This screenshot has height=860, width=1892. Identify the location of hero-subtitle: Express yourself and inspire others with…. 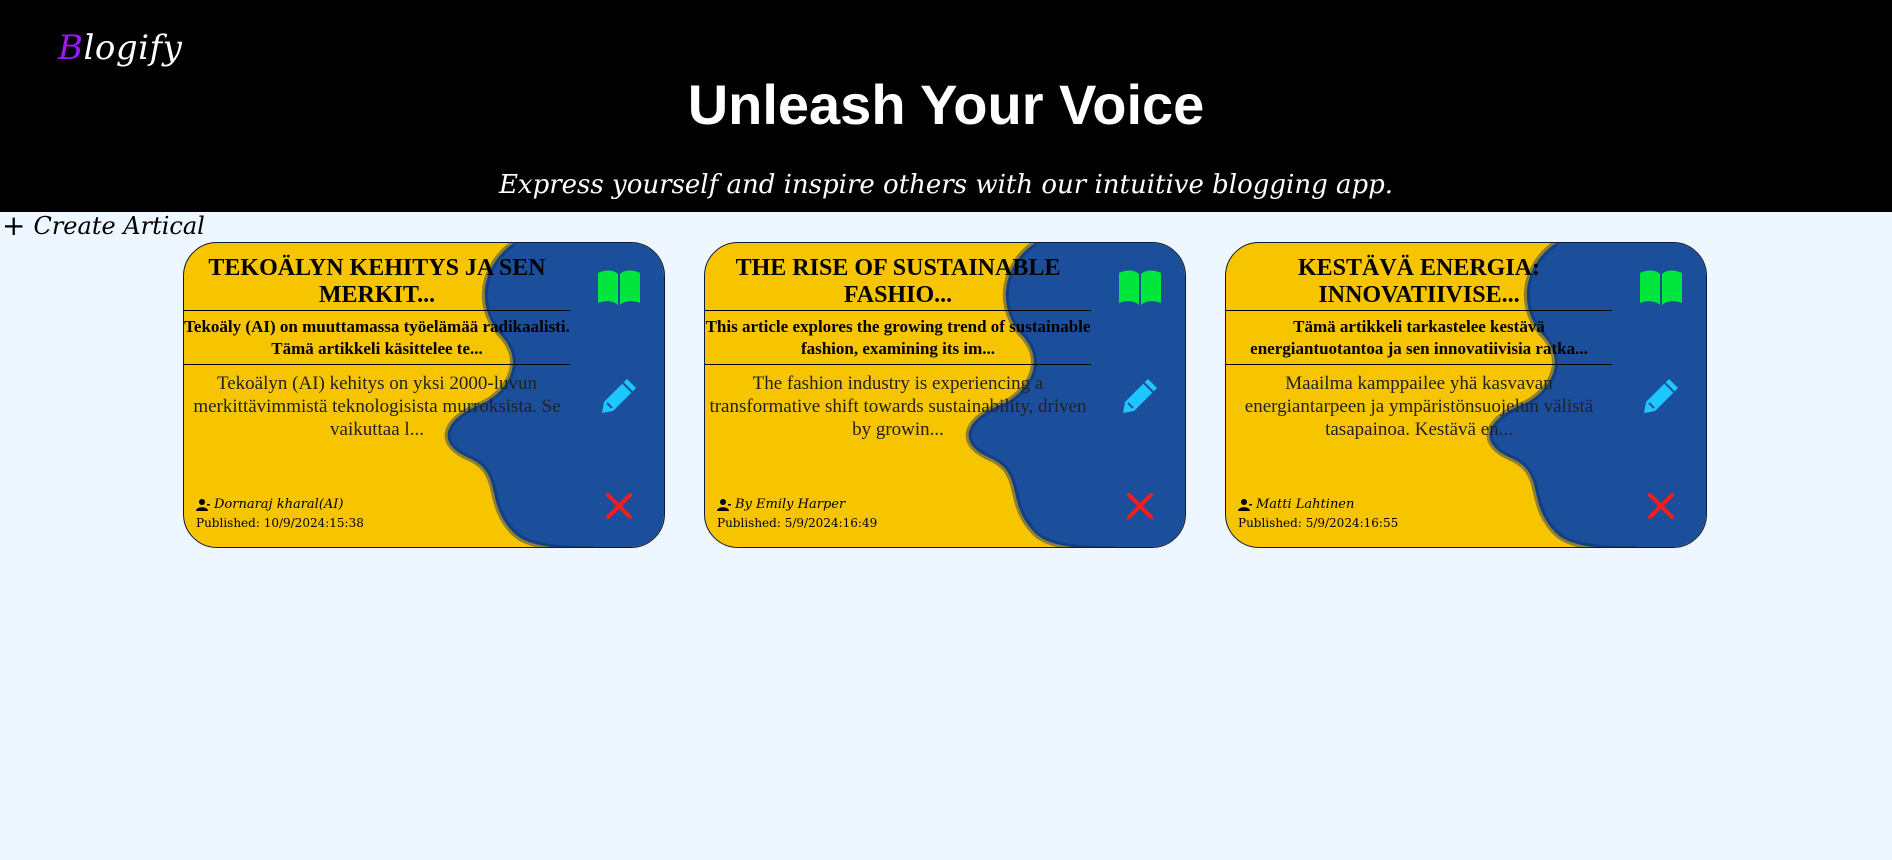
(946, 185).